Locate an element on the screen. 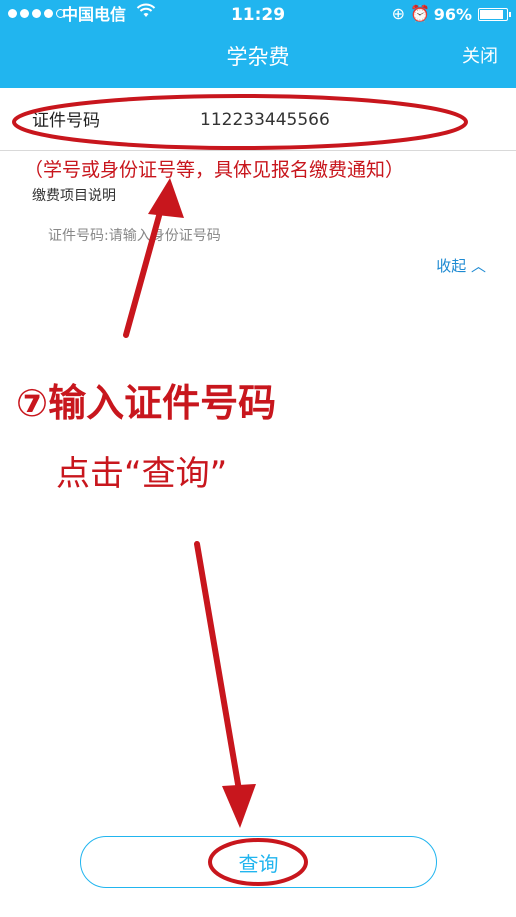  annotation-arrow-down-head is located at coordinates (239, 806).